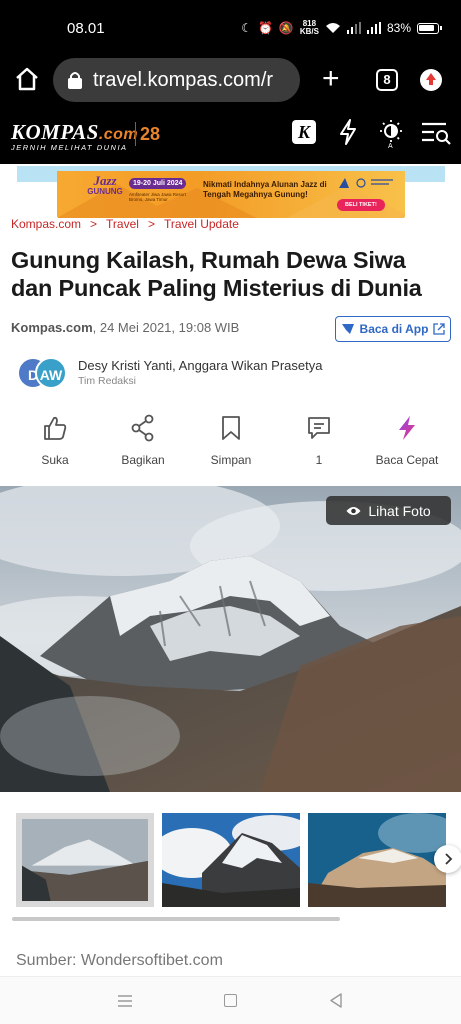 This screenshot has width=461, height=1024. I want to click on moon-icon: ☾, so click(246, 28).